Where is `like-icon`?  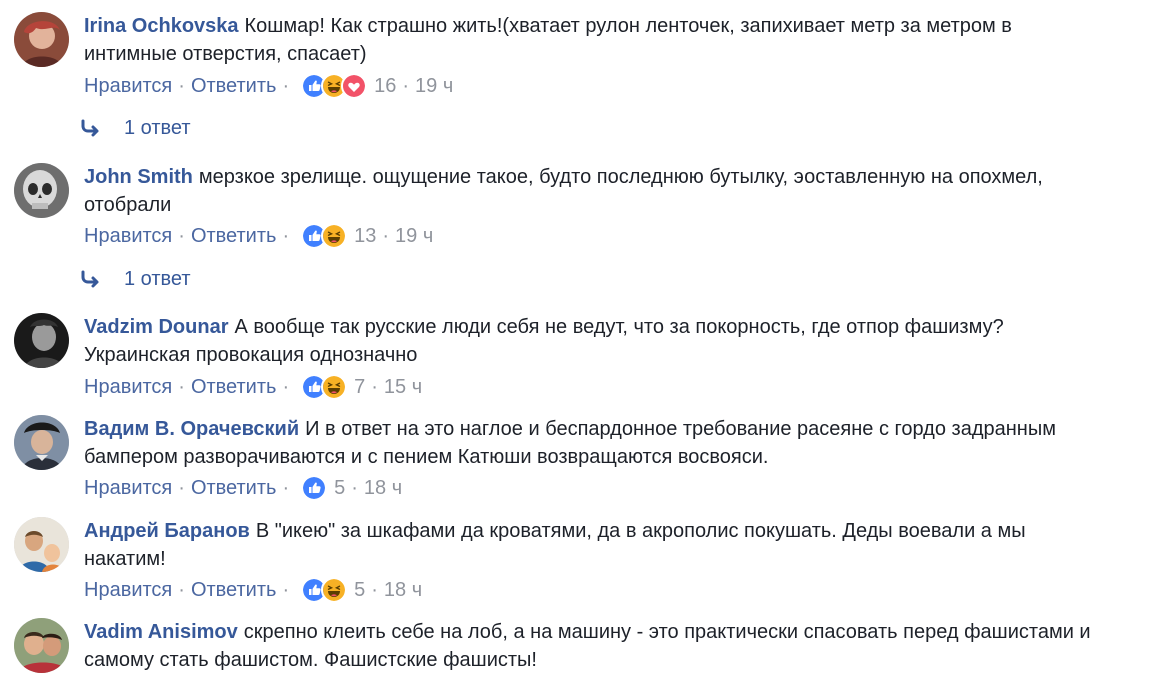
like-icon is located at coordinates (314, 488).